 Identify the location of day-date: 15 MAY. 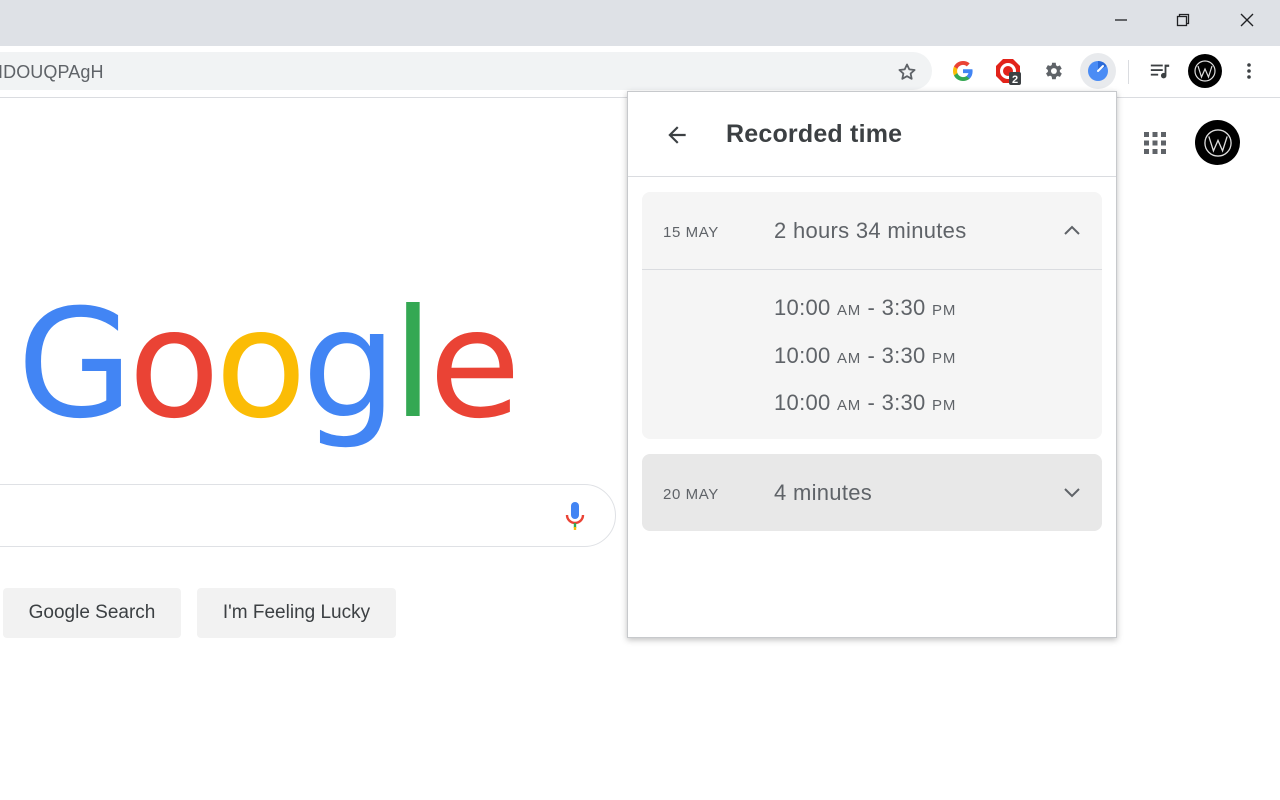
(691, 232).